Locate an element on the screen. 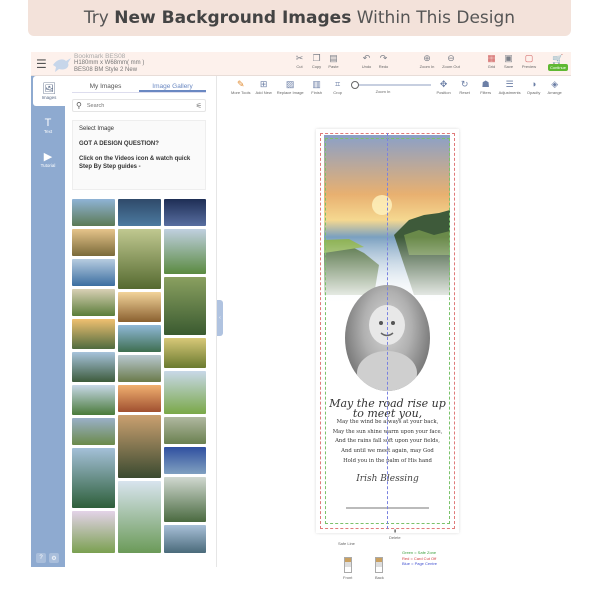 This screenshot has height=602, width=600. tab-my-images: My Images is located at coordinates (105, 86).